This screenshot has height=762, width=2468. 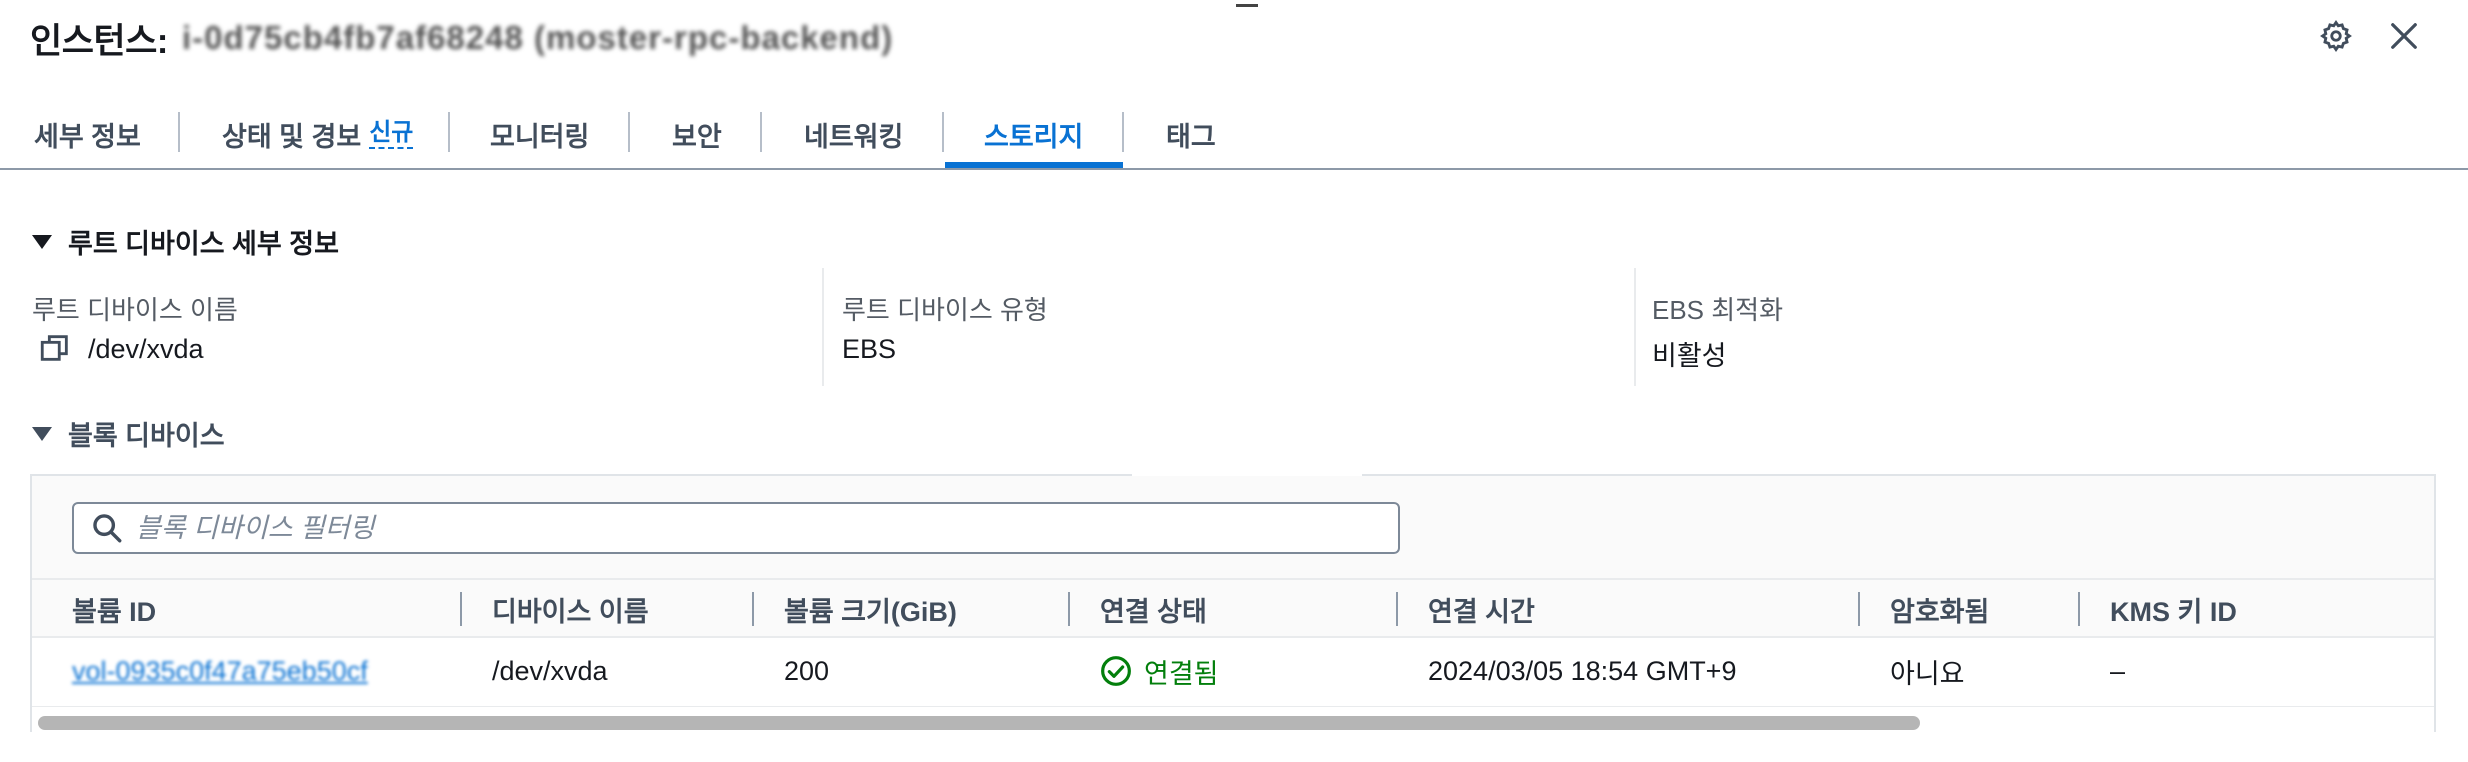 I want to click on tab-label: 세부 정보, so click(x=87, y=136).